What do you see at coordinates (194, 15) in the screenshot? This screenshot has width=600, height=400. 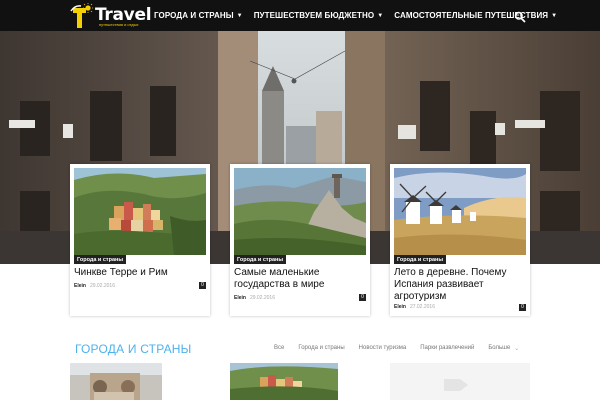 I see `nav-item-label: Города и страны` at bounding box center [194, 15].